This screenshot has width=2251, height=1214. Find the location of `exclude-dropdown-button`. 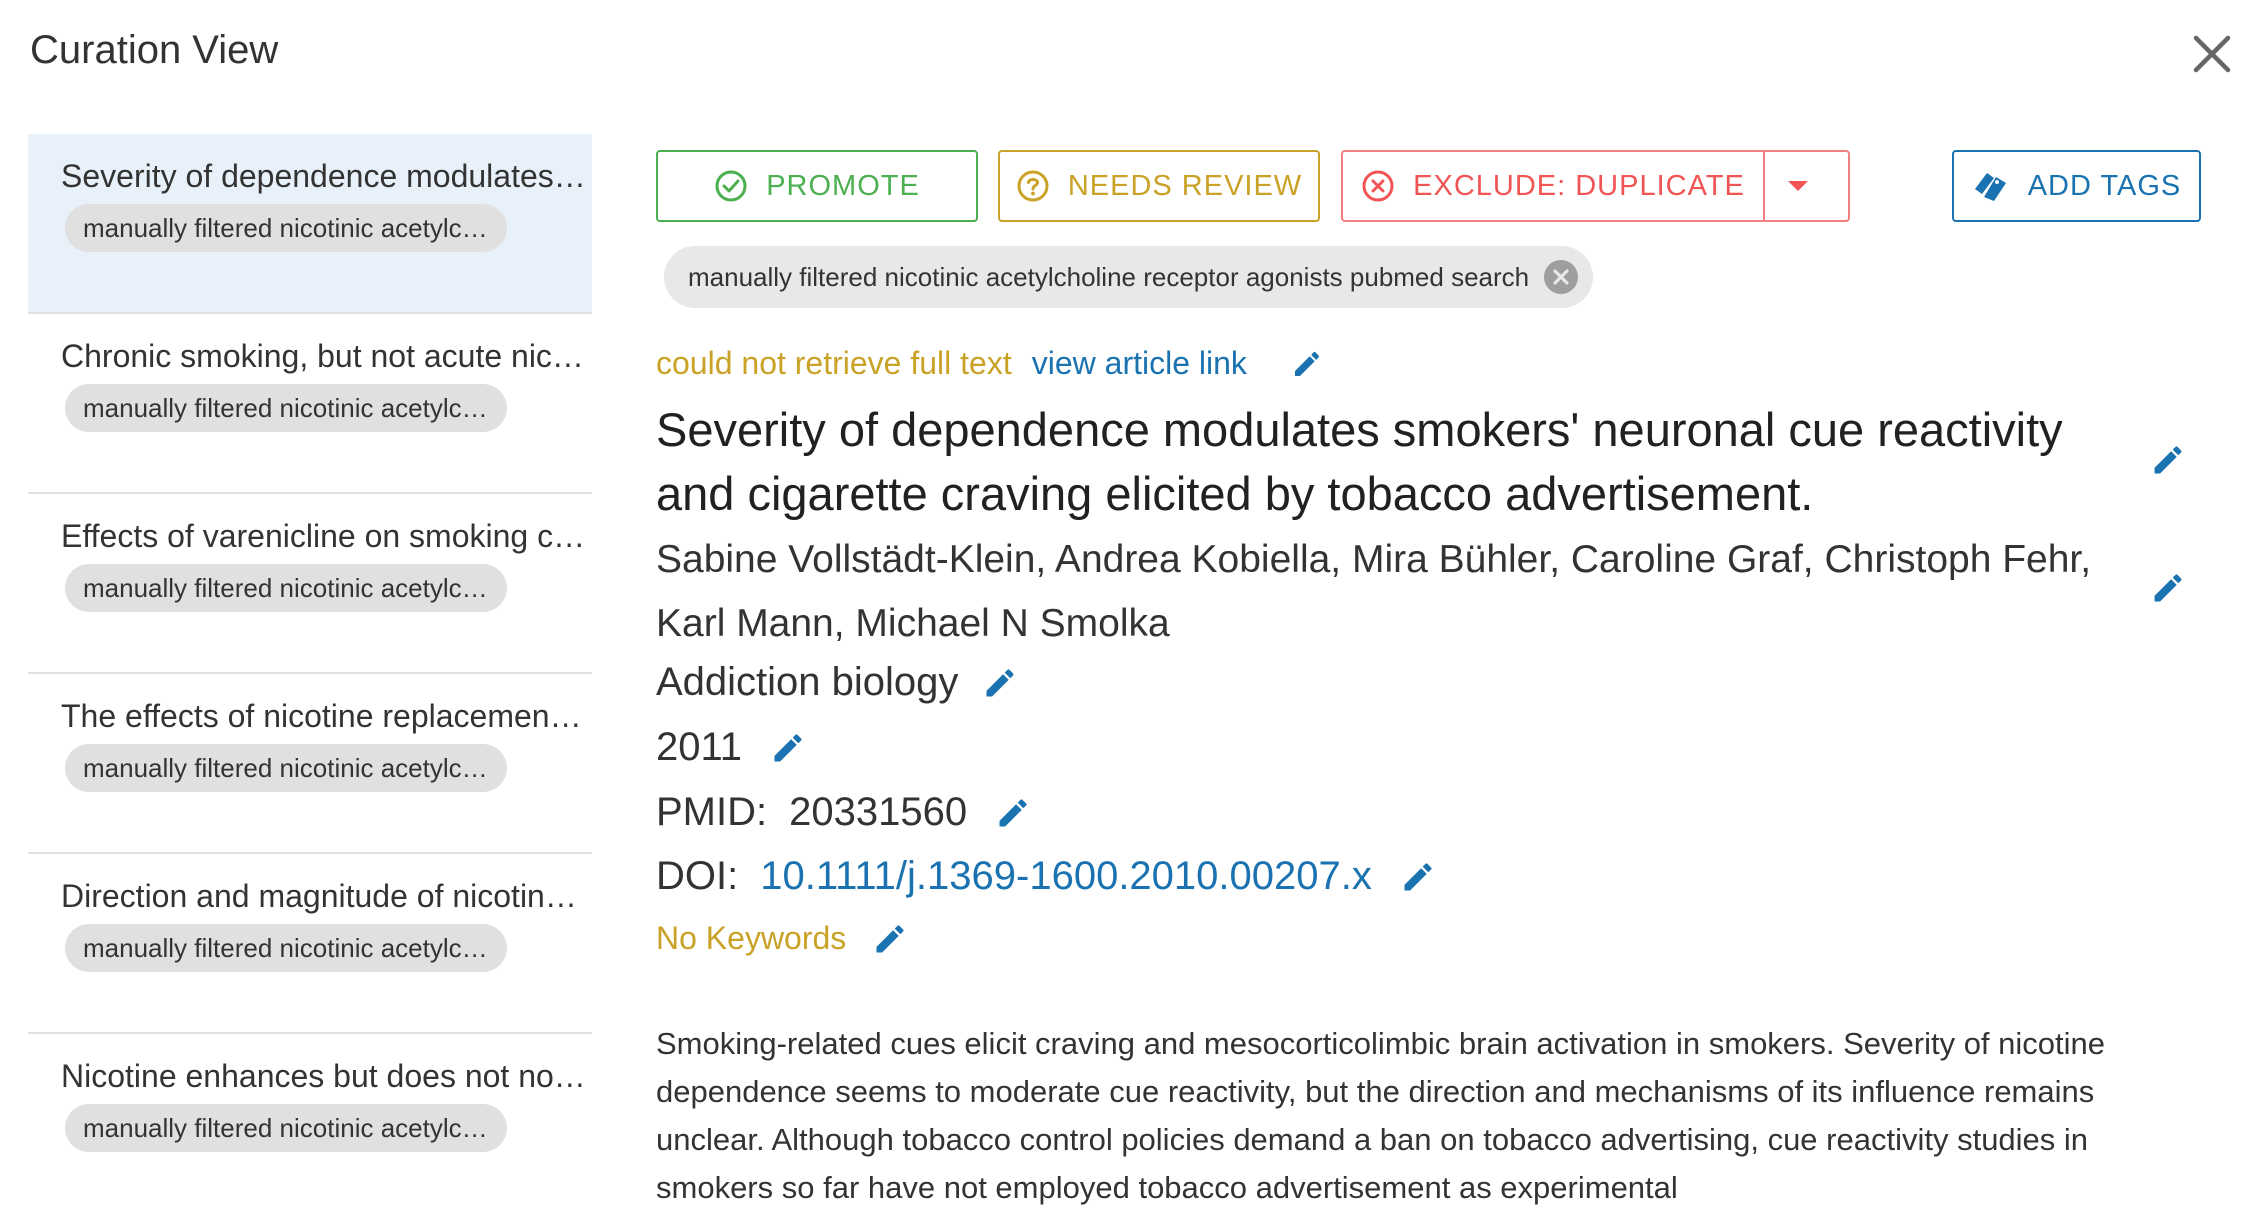

exclude-dropdown-button is located at coordinates (1806, 186).